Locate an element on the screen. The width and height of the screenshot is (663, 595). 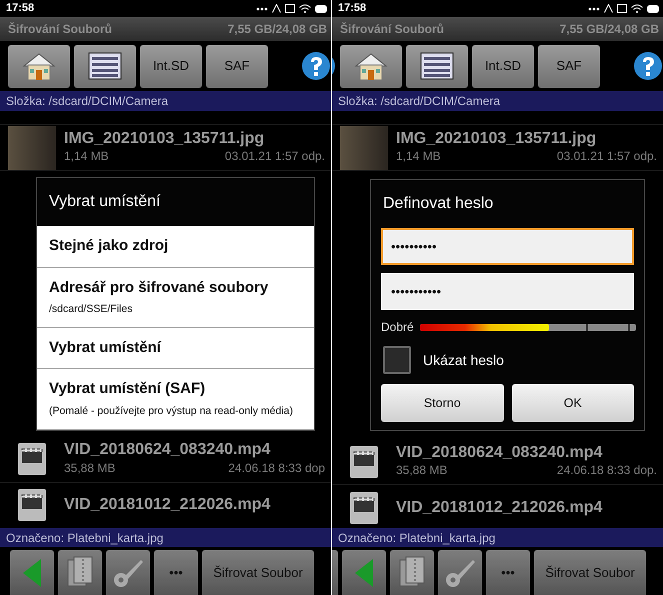
checkbox-label: Ukázat heslo is located at coordinates (463, 360).